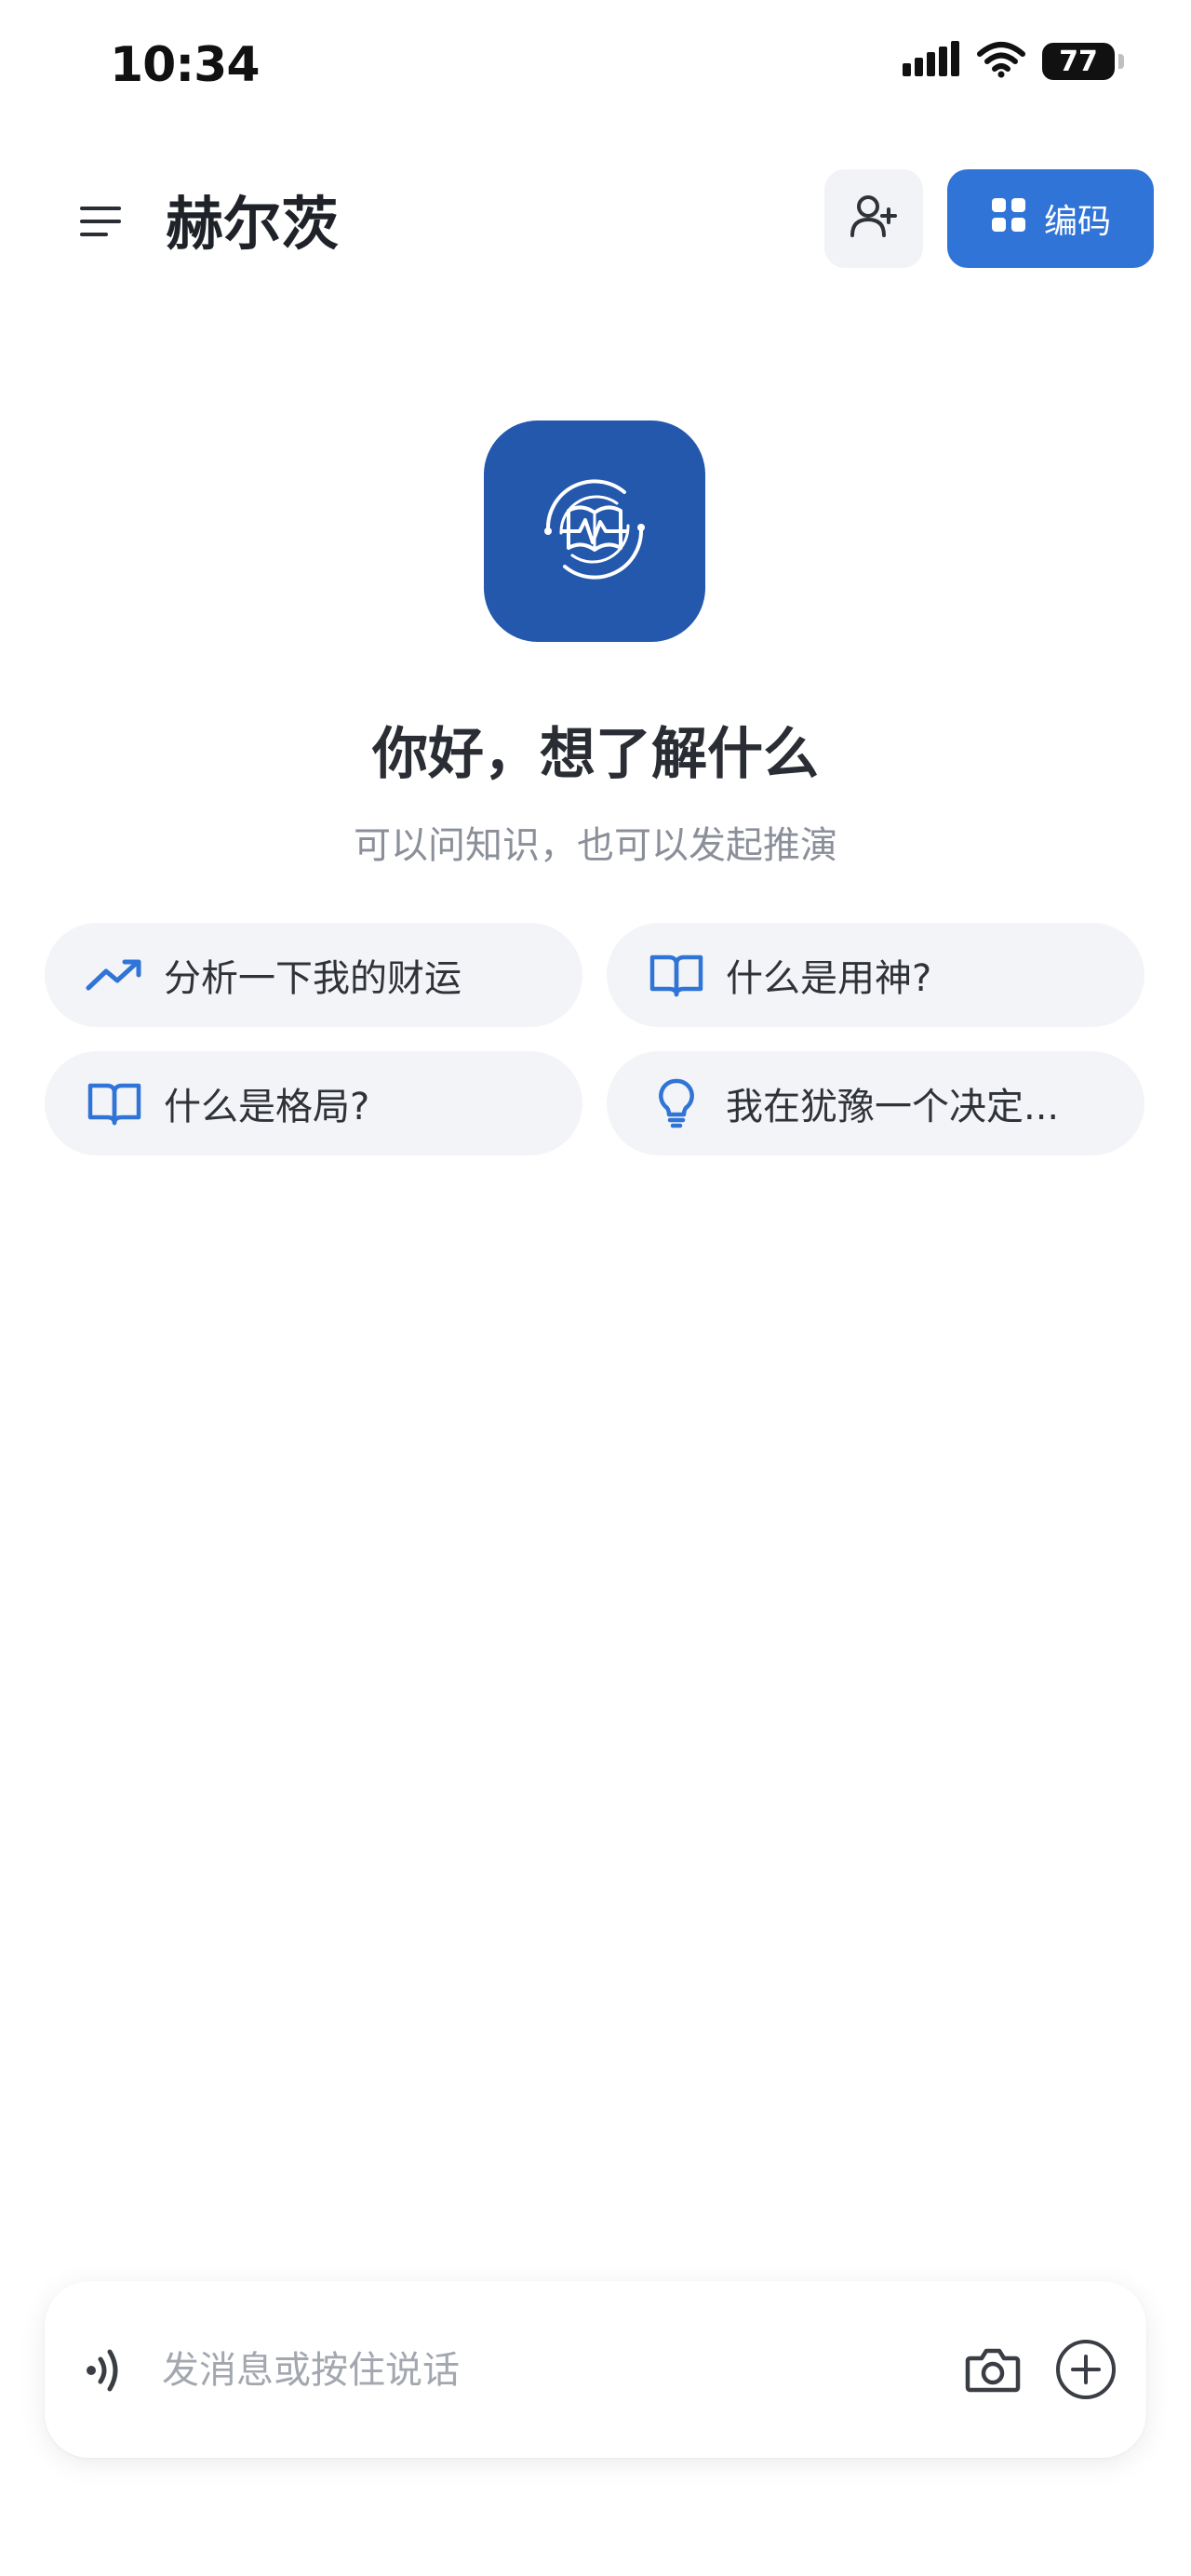 Image resolution: width=1191 pixels, height=2576 pixels. Describe the element at coordinates (1008, 219) in the screenshot. I see `grid-icon` at that location.